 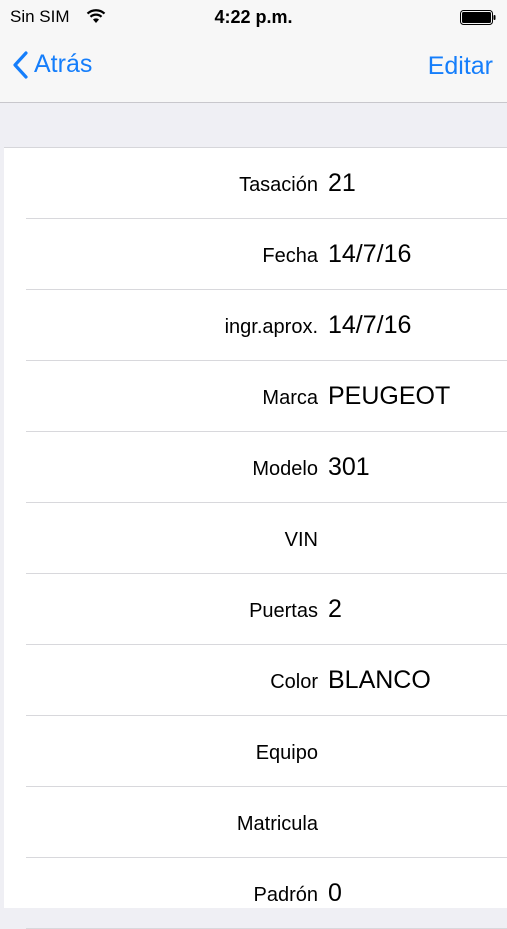 I want to click on field-value: BLANCO, so click(x=379, y=680).